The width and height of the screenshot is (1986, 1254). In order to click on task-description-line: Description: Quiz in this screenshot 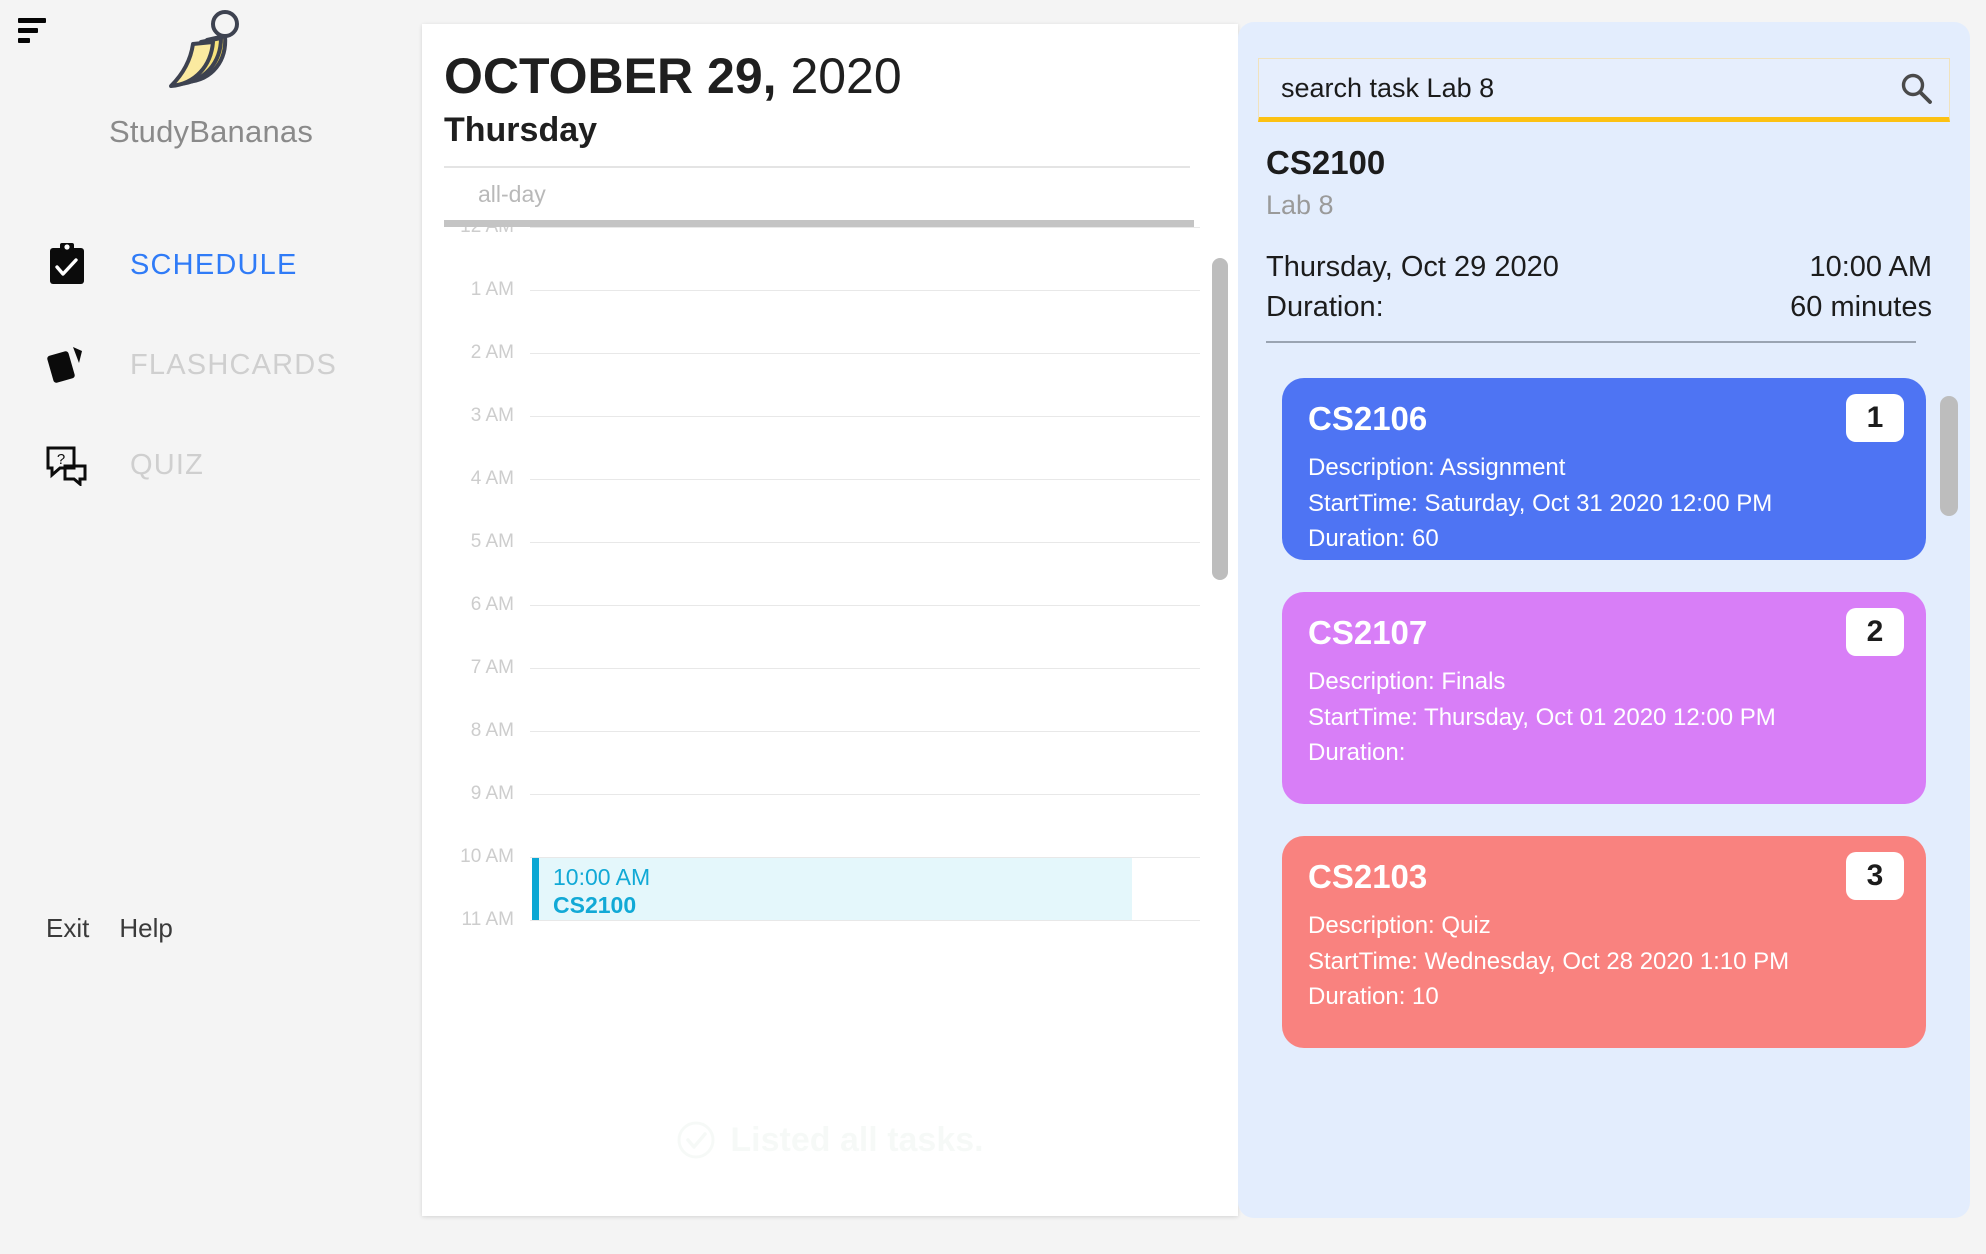, I will do `click(1399, 925)`.